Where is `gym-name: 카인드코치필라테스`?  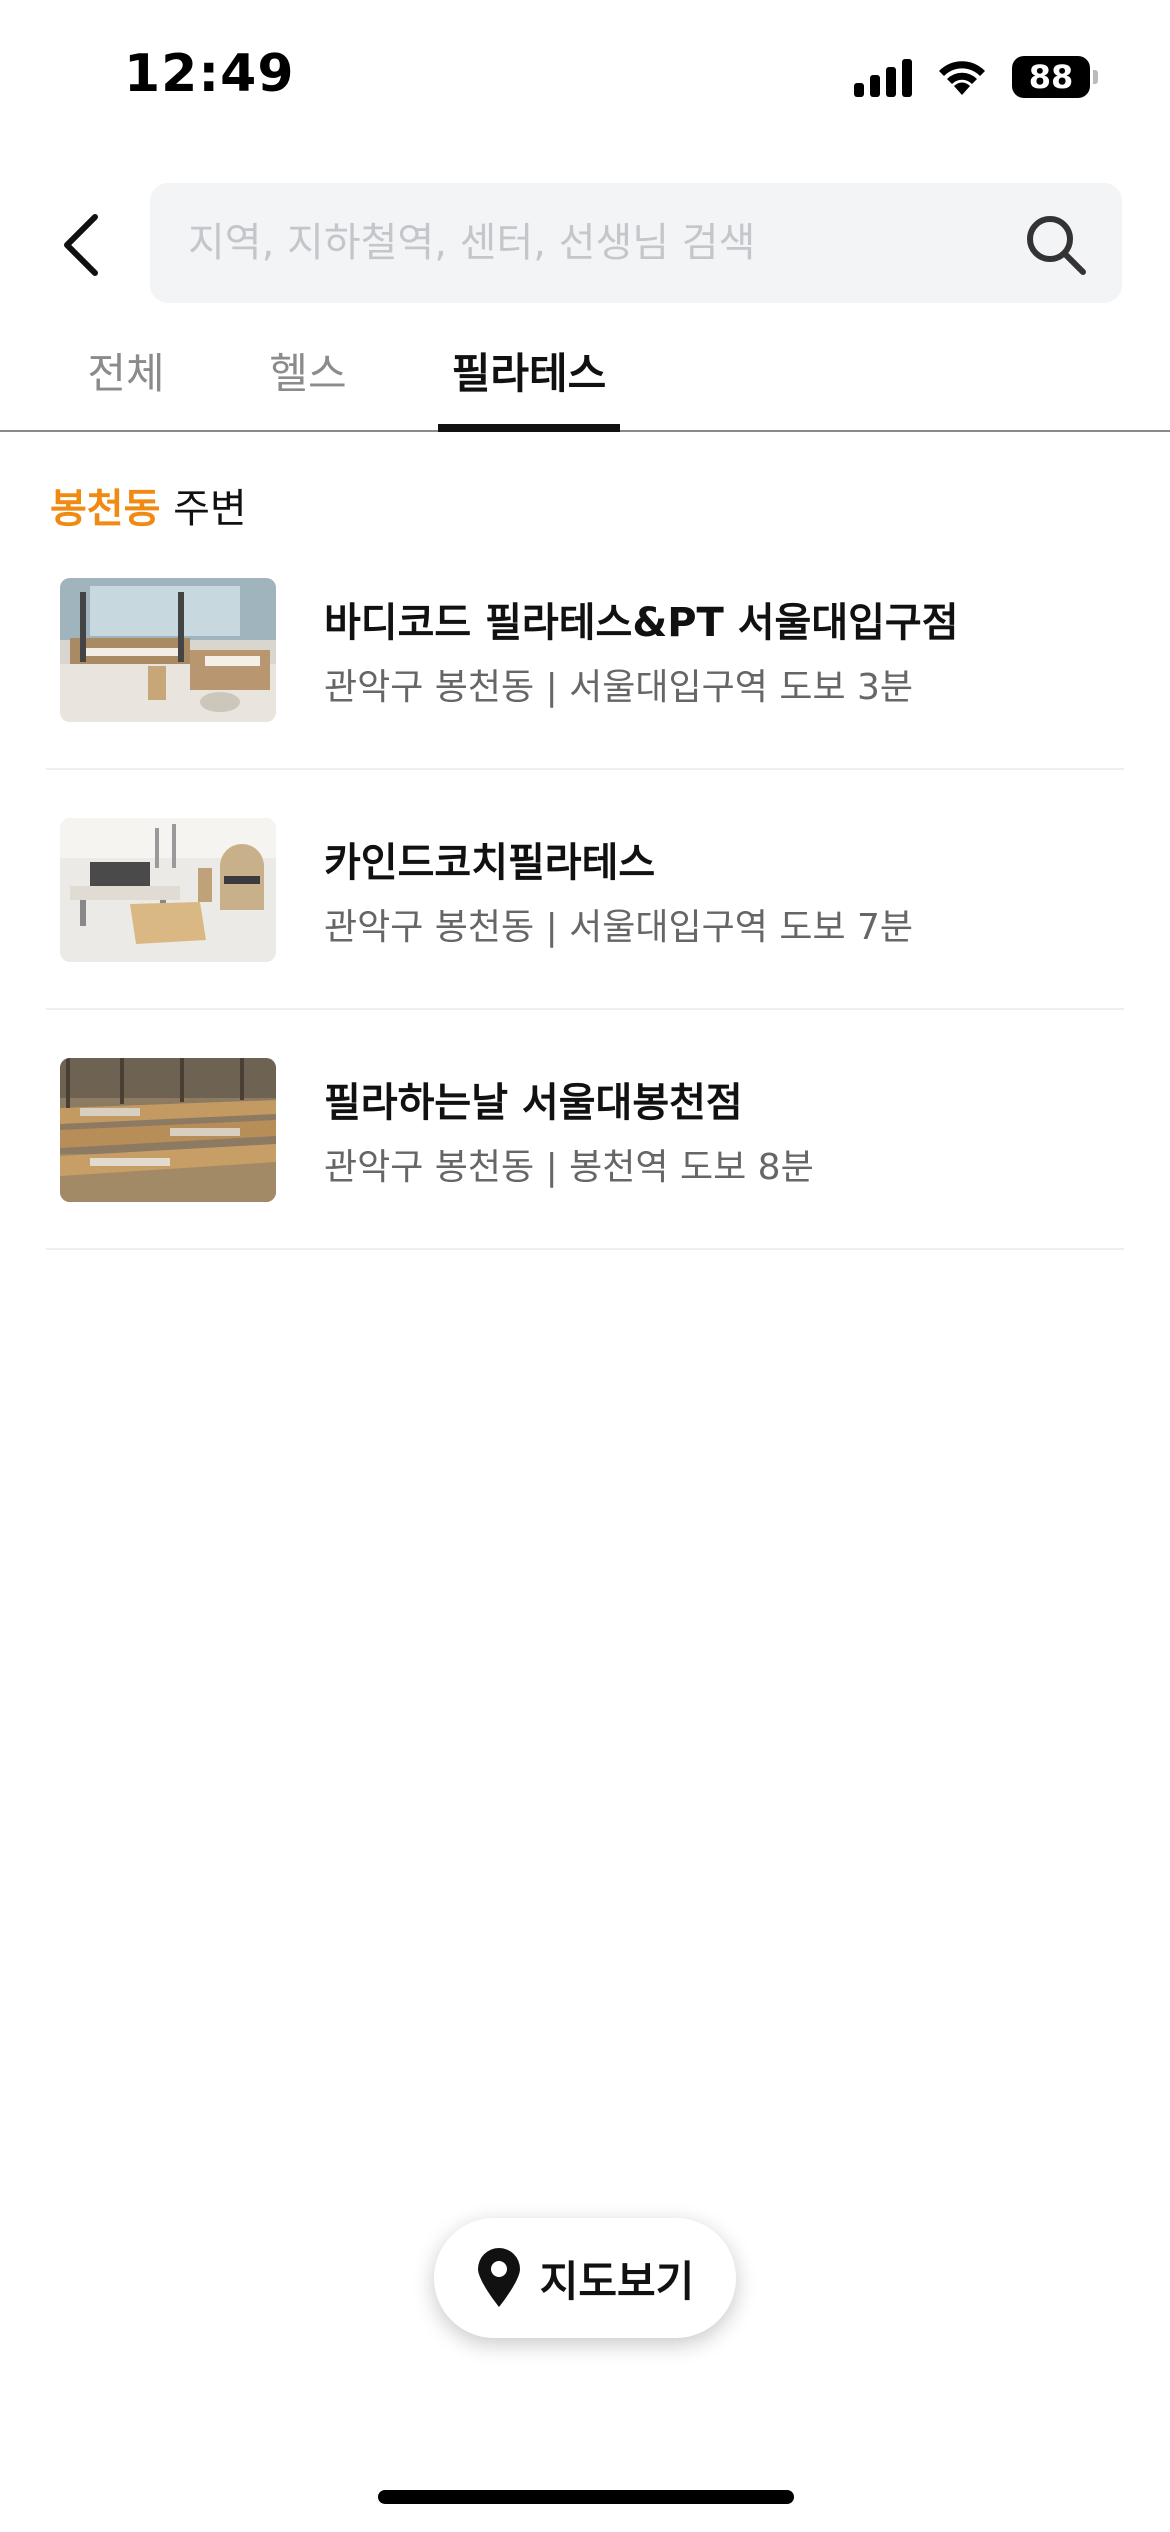 gym-name: 카인드코치필라테스 is located at coordinates (490, 863).